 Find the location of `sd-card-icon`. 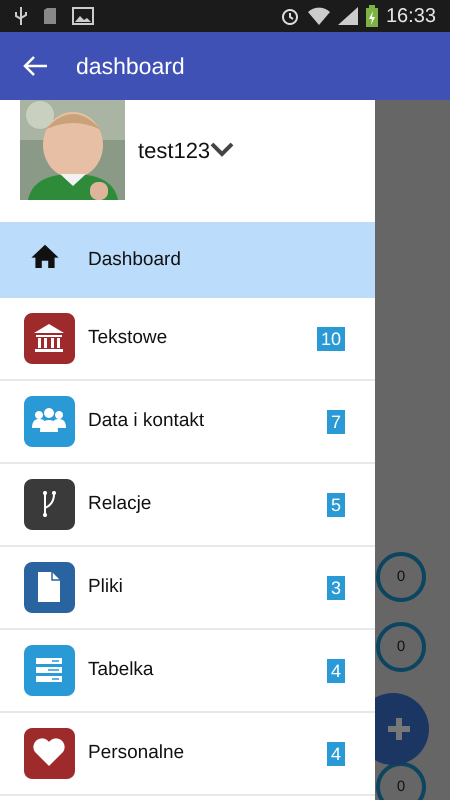

sd-card-icon is located at coordinates (50, 16).